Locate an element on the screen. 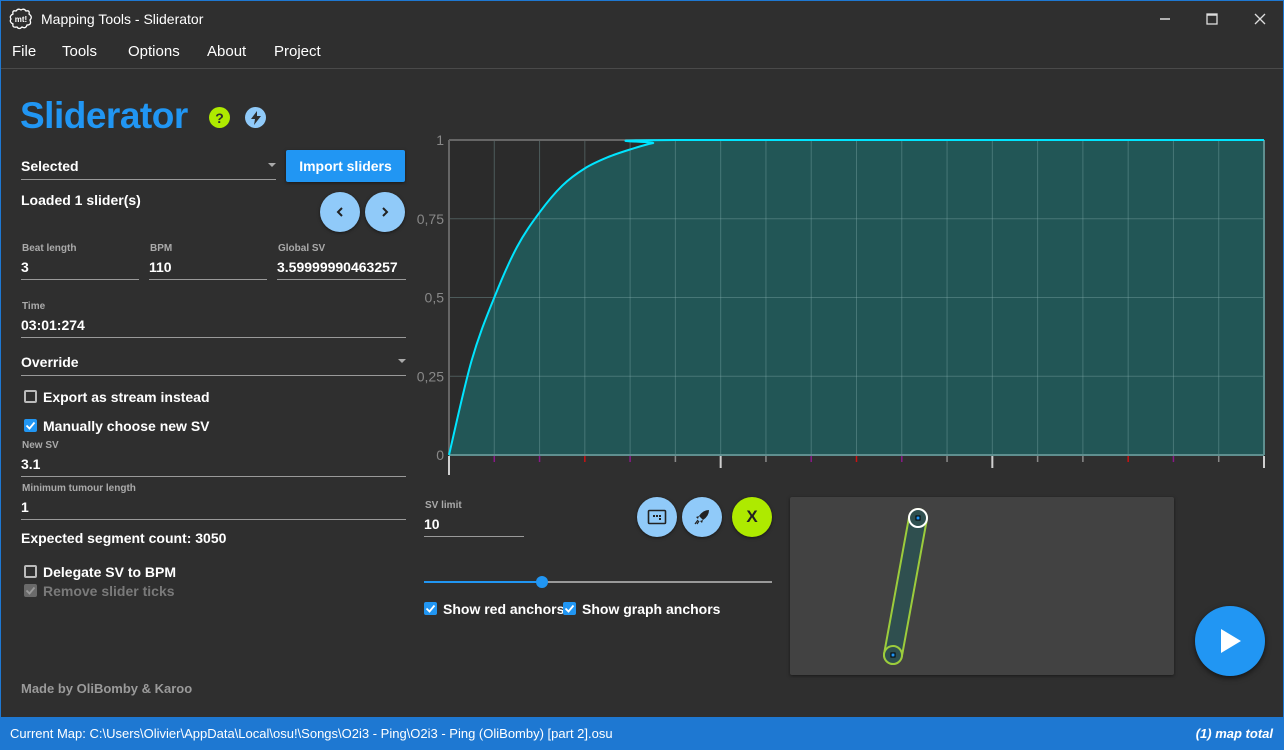 This screenshot has height=750, width=1284. min-tumour-length-field: Minimum tumour length 1 is located at coordinates (213, 500).